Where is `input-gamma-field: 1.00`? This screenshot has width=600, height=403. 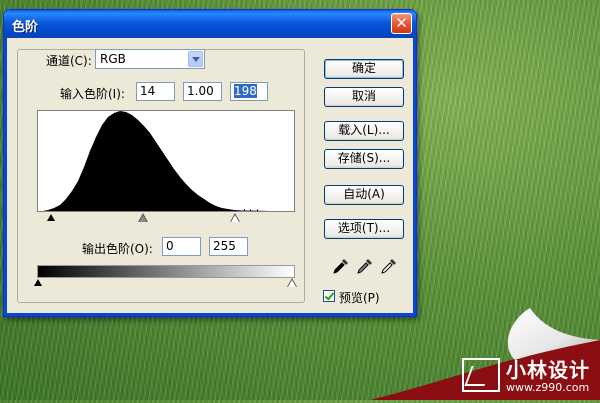 input-gamma-field: 1.00 is located at coordinates (202, 91).